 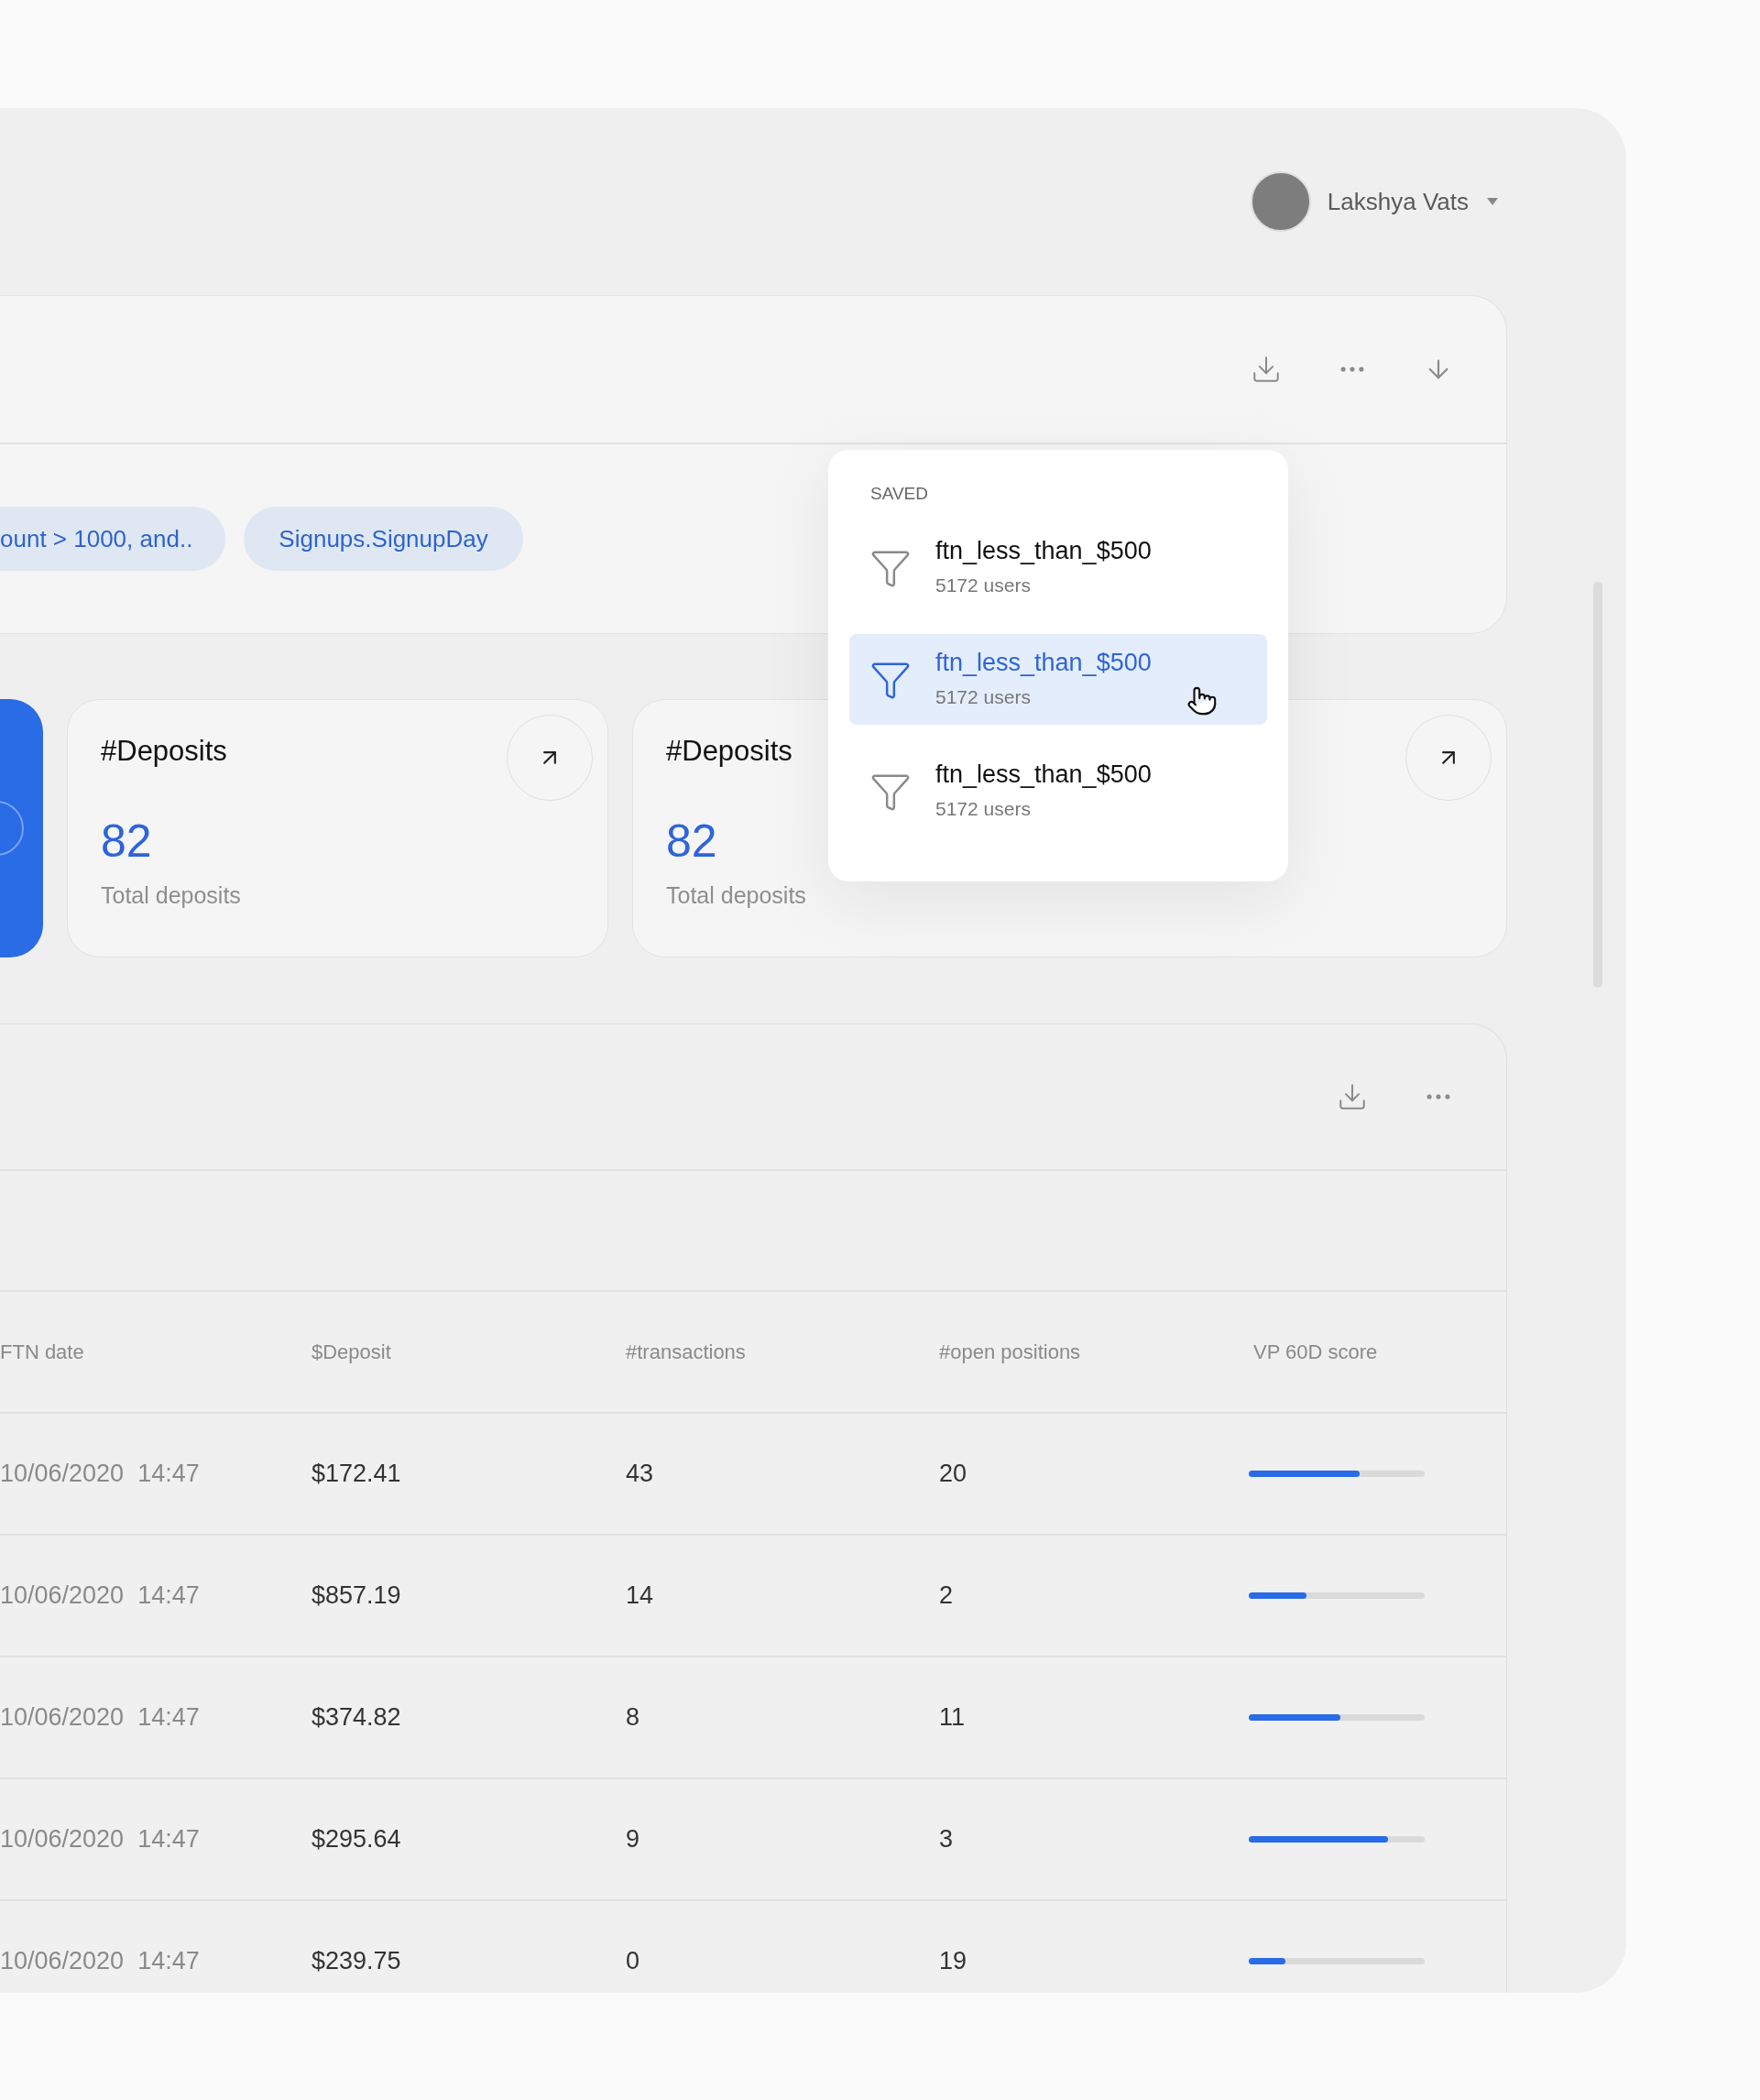 I want to click on table-cell: 3, so click(x=946, y=1839).